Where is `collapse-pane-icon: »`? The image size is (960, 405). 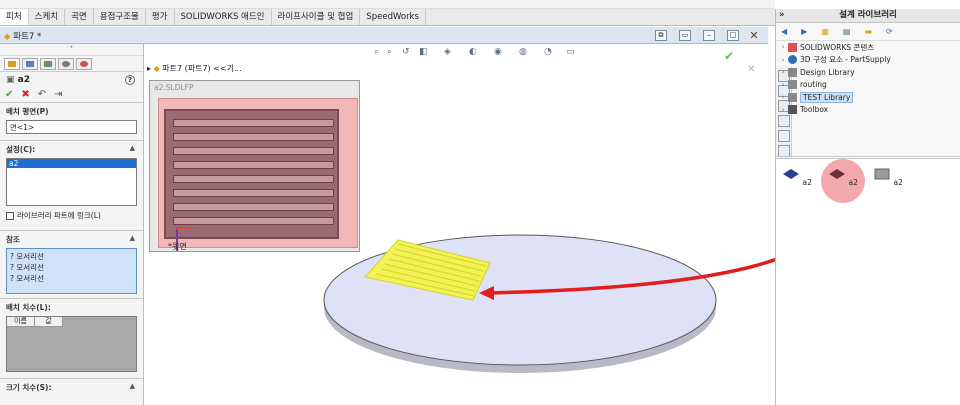
collapse-pane-icon: » is located at coordinates (782, 15).